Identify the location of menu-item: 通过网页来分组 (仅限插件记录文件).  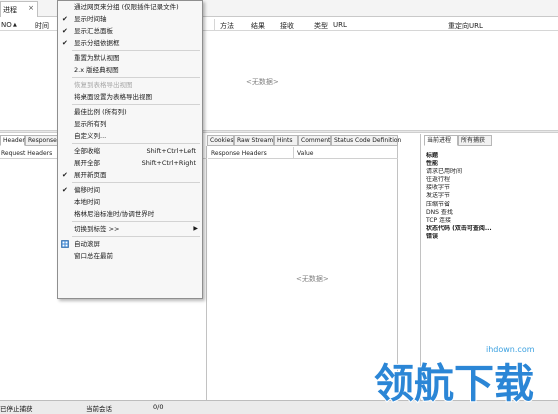
(130, 7).